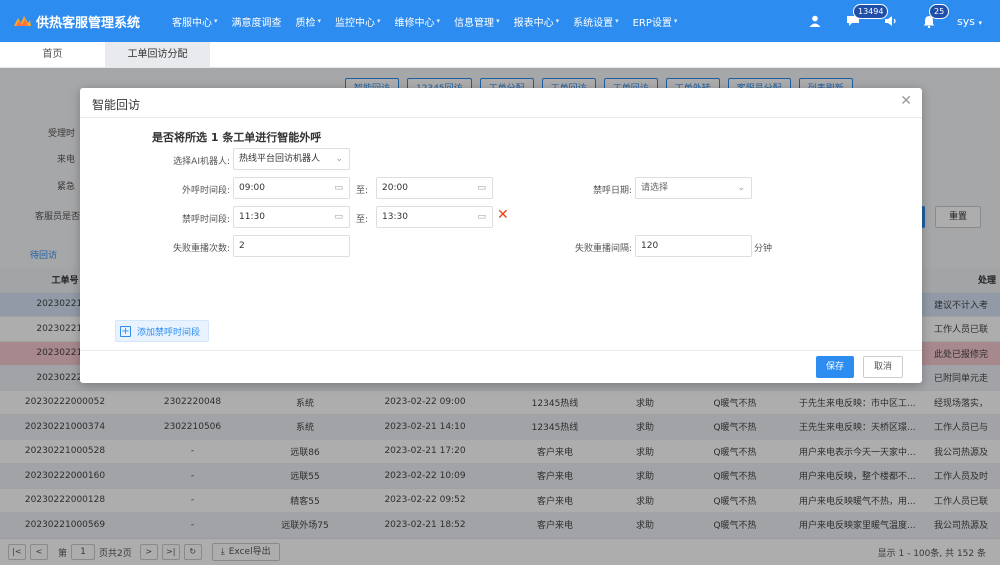 This screenshot has width=1000, height=565. I want to click on notifications-badge: 25, so click(939, 11).